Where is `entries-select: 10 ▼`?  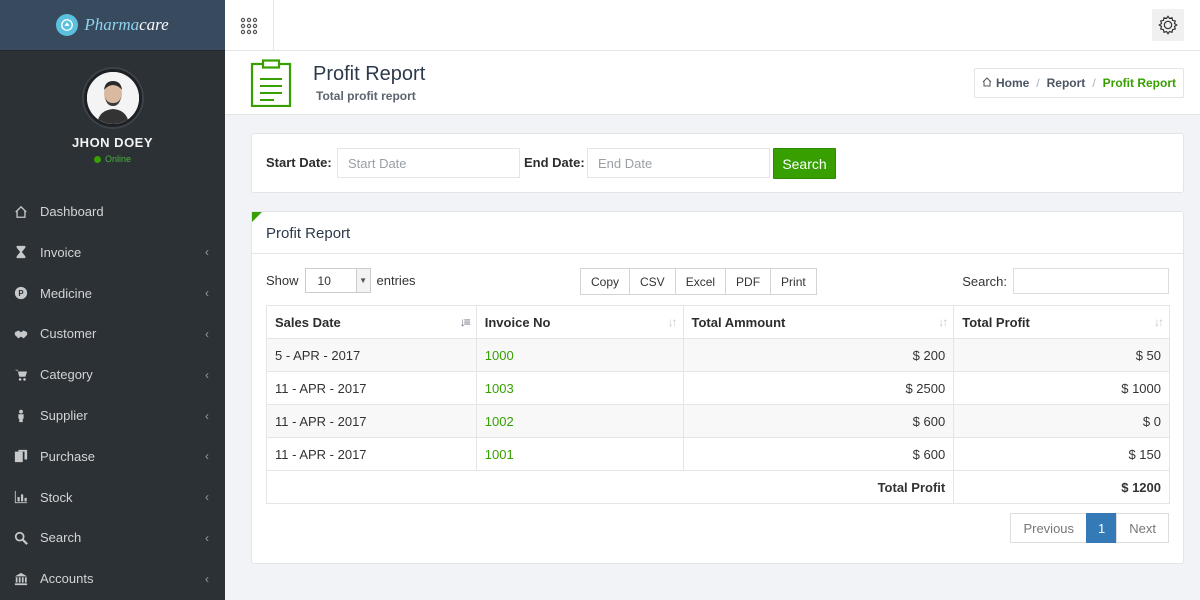 entries-select: 10 ▼ is located at coordinates (337, 280).